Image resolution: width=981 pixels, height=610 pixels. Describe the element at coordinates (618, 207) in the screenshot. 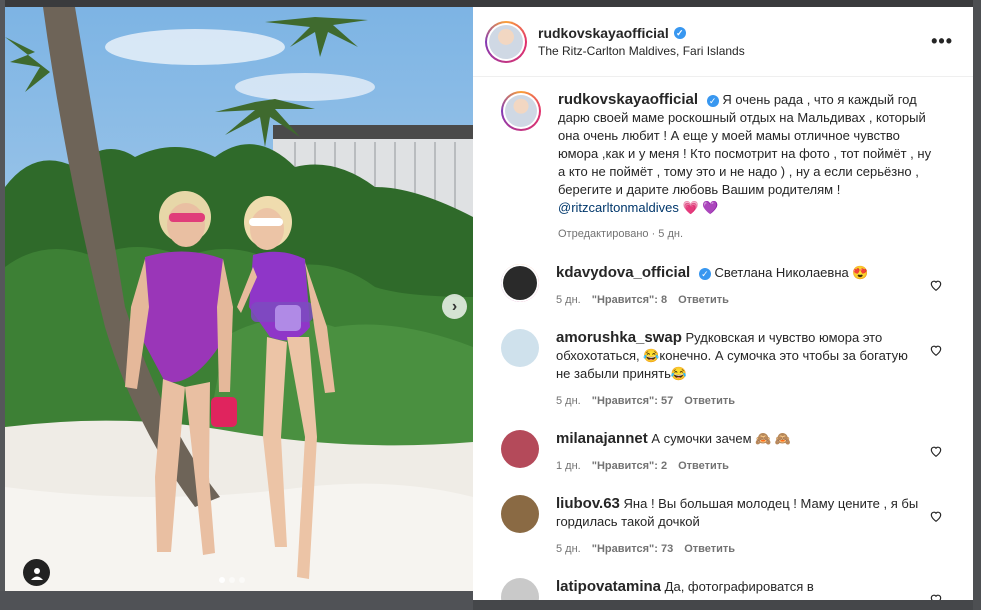

I see `mention-link: @ritzcarltonmaldives` at that location.